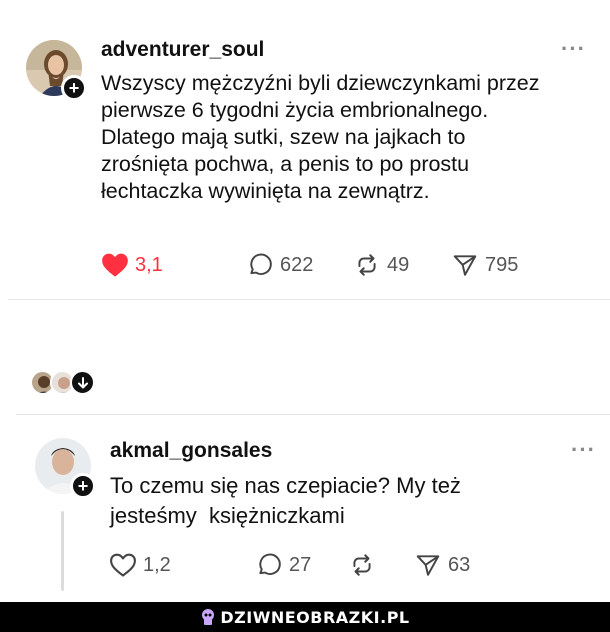 The width and height of the screenshot is (610, 632). What do you see at coordinates (208, 617) in the screenshot?
I see `site-logo-icon` at bounding box center [208, 617].